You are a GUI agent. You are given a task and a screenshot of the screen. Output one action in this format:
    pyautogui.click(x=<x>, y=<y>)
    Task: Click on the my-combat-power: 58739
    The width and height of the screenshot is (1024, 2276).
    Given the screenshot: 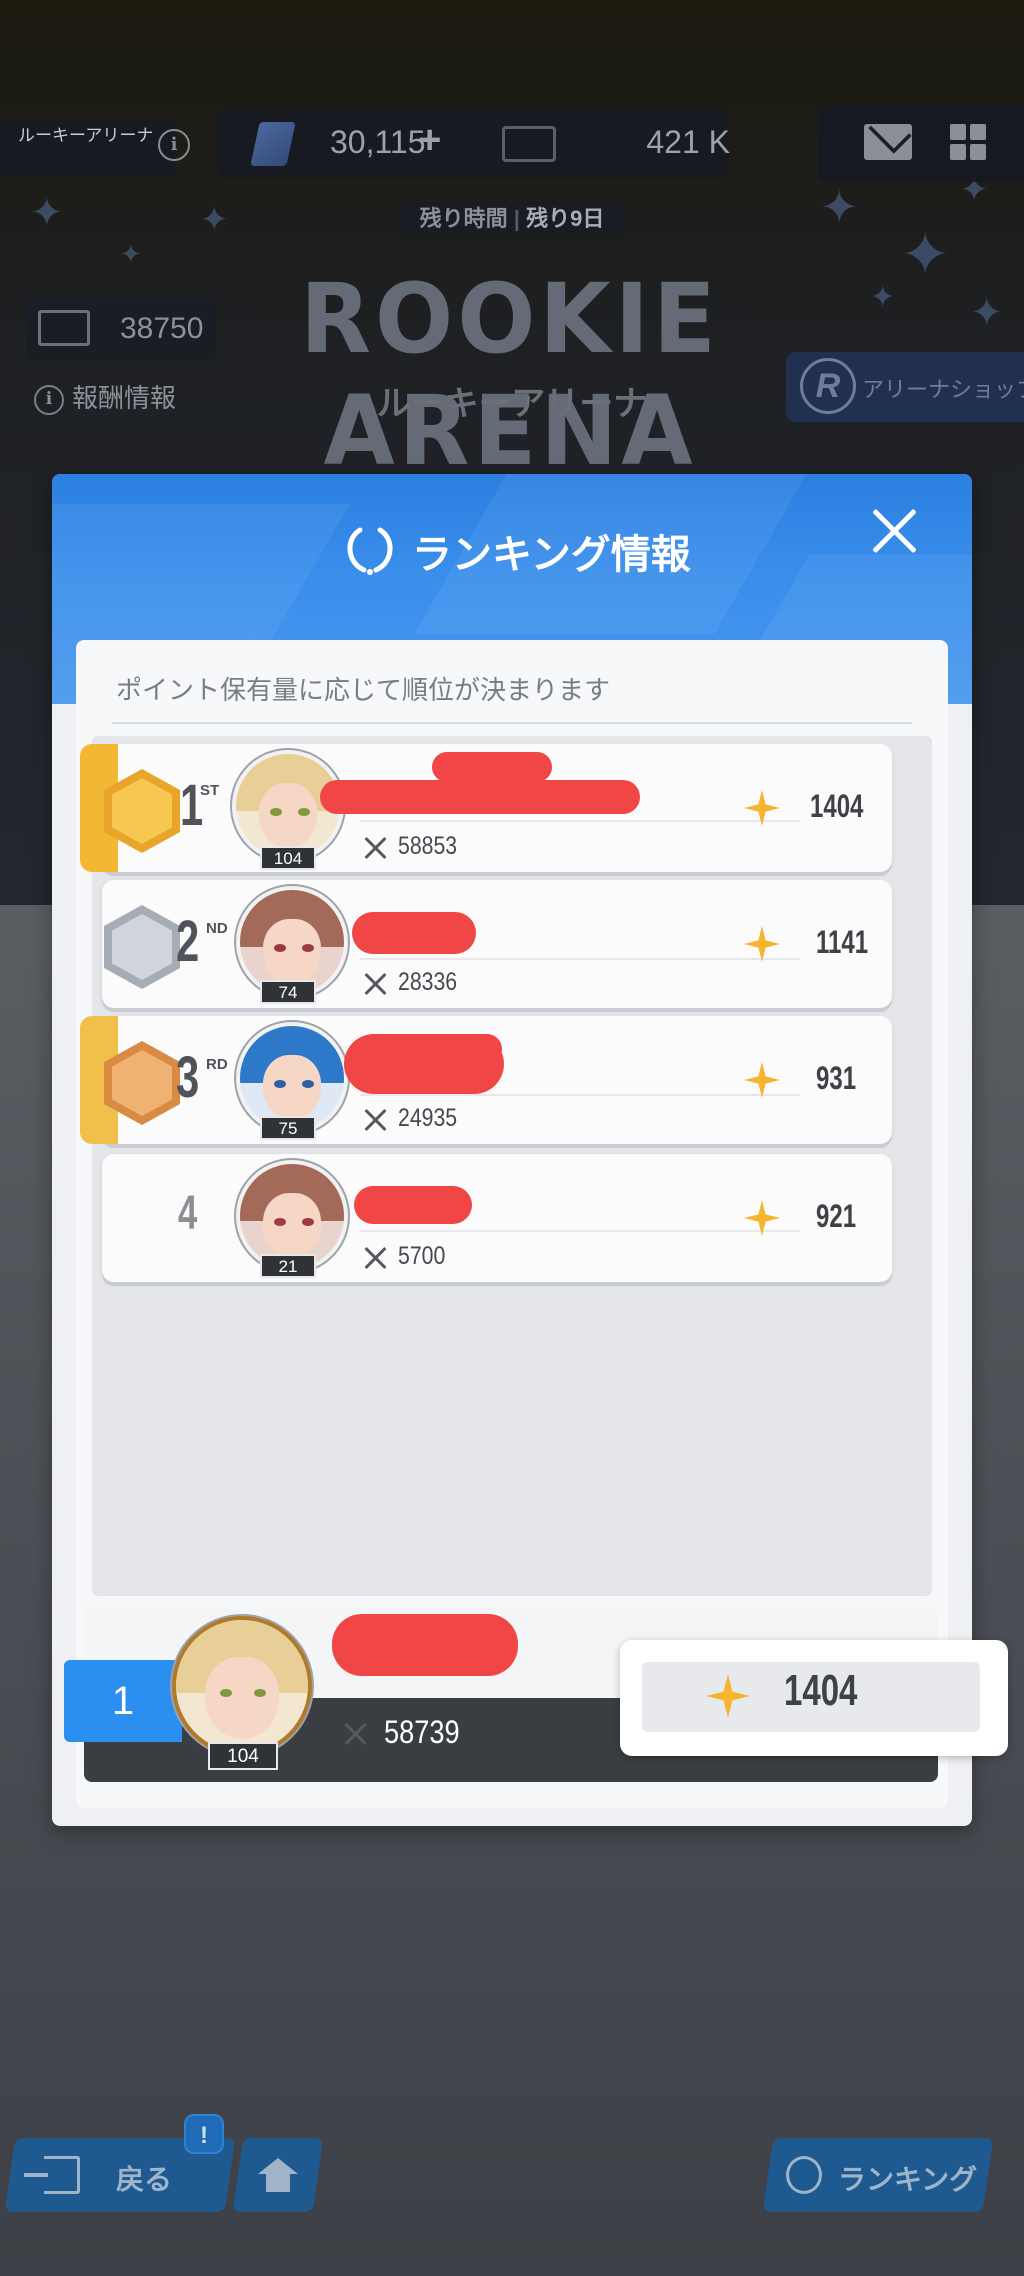 What is the action you would take?
    pyautogui.click(x=422, y=1732)
    